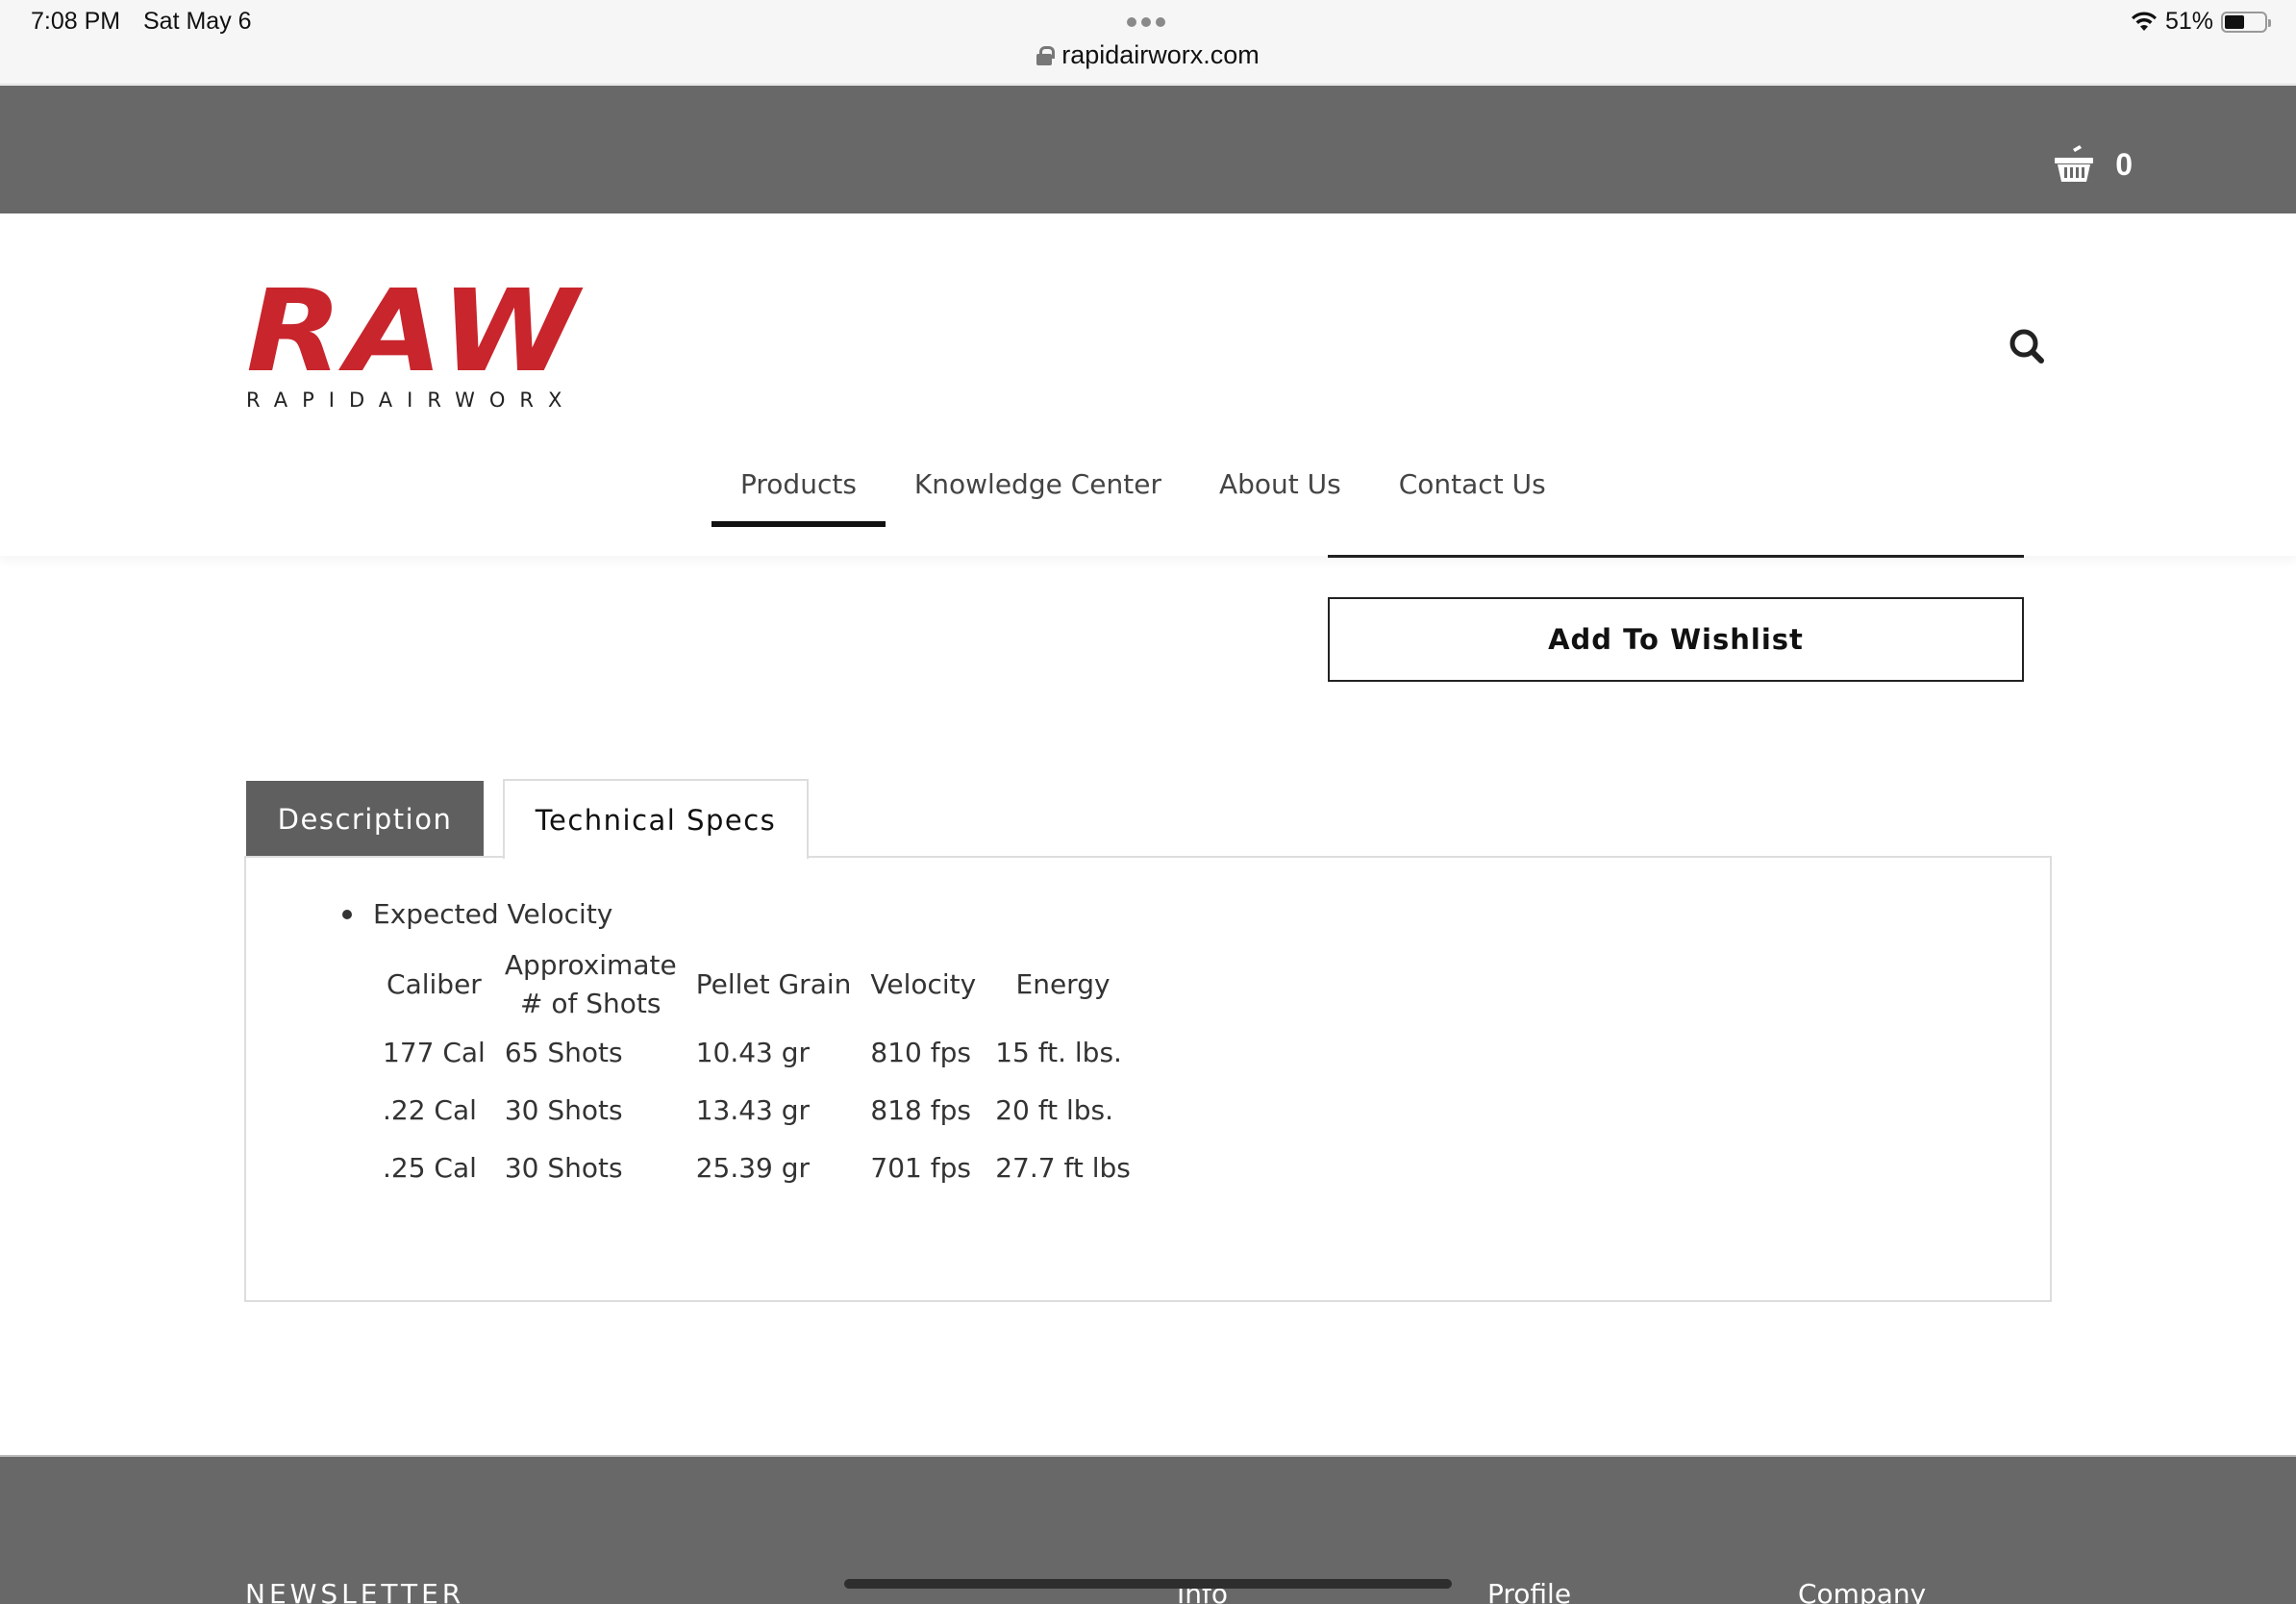 The image size is (2296, 1604). I want to click on header-caliber: Caliber, so click(434, 984).